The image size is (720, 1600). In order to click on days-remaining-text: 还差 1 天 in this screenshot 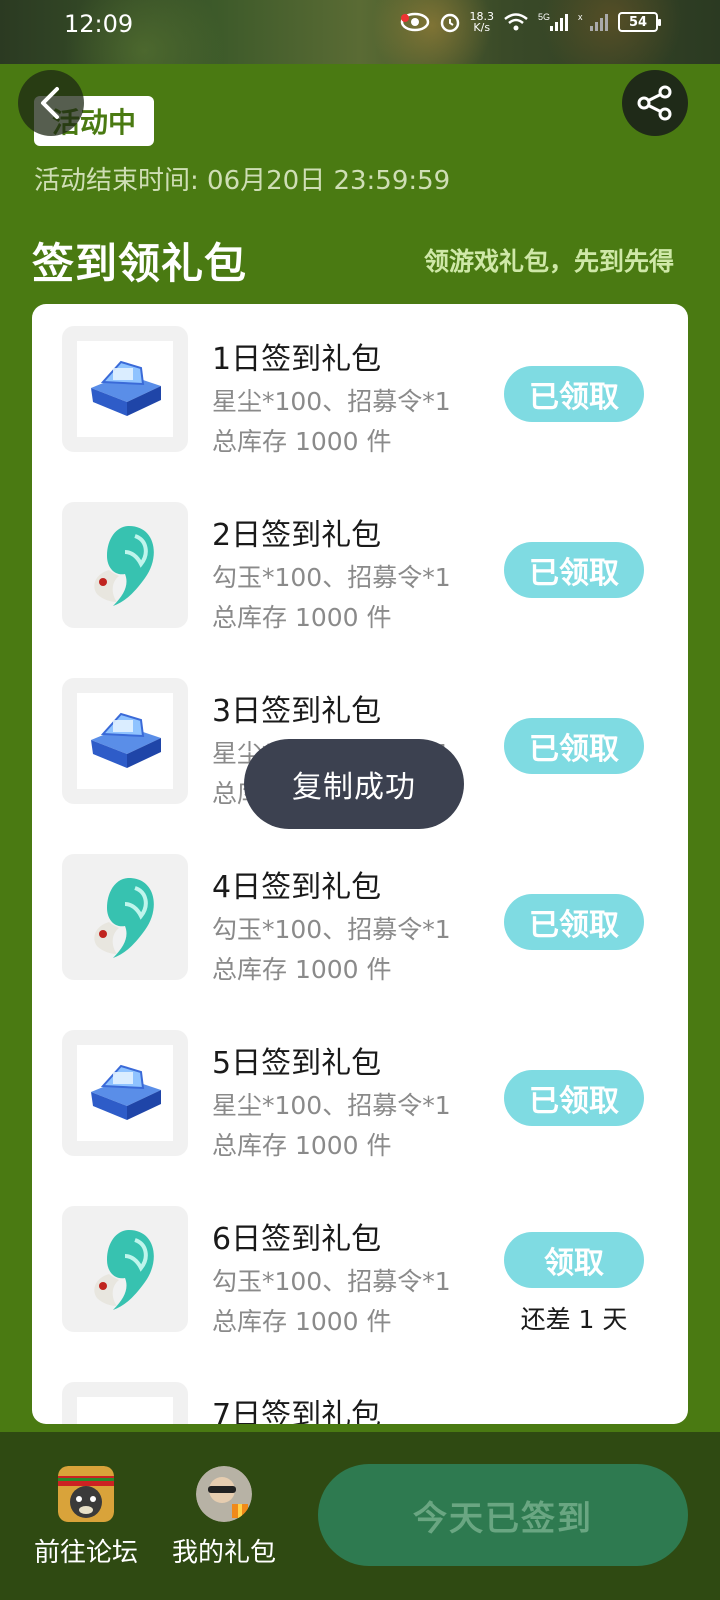, I will do `click(574, 1319)`.